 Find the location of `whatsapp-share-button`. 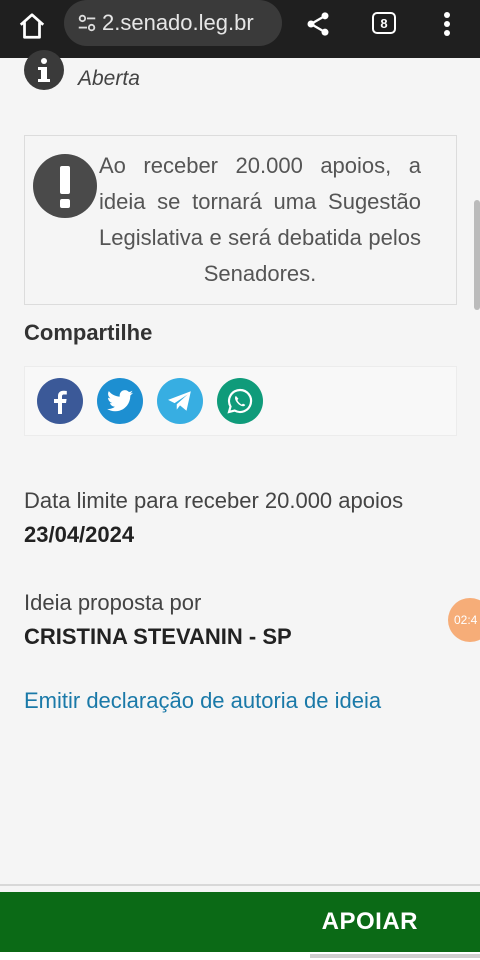

whatsapp-share-button is located at coordinates (240, 401).